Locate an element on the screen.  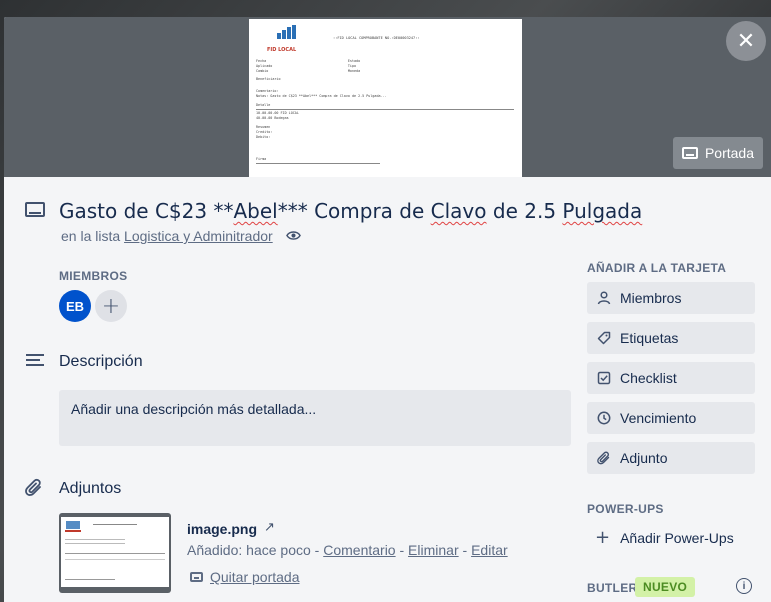
members-button: Miembros is located at coordinates (671, 298).